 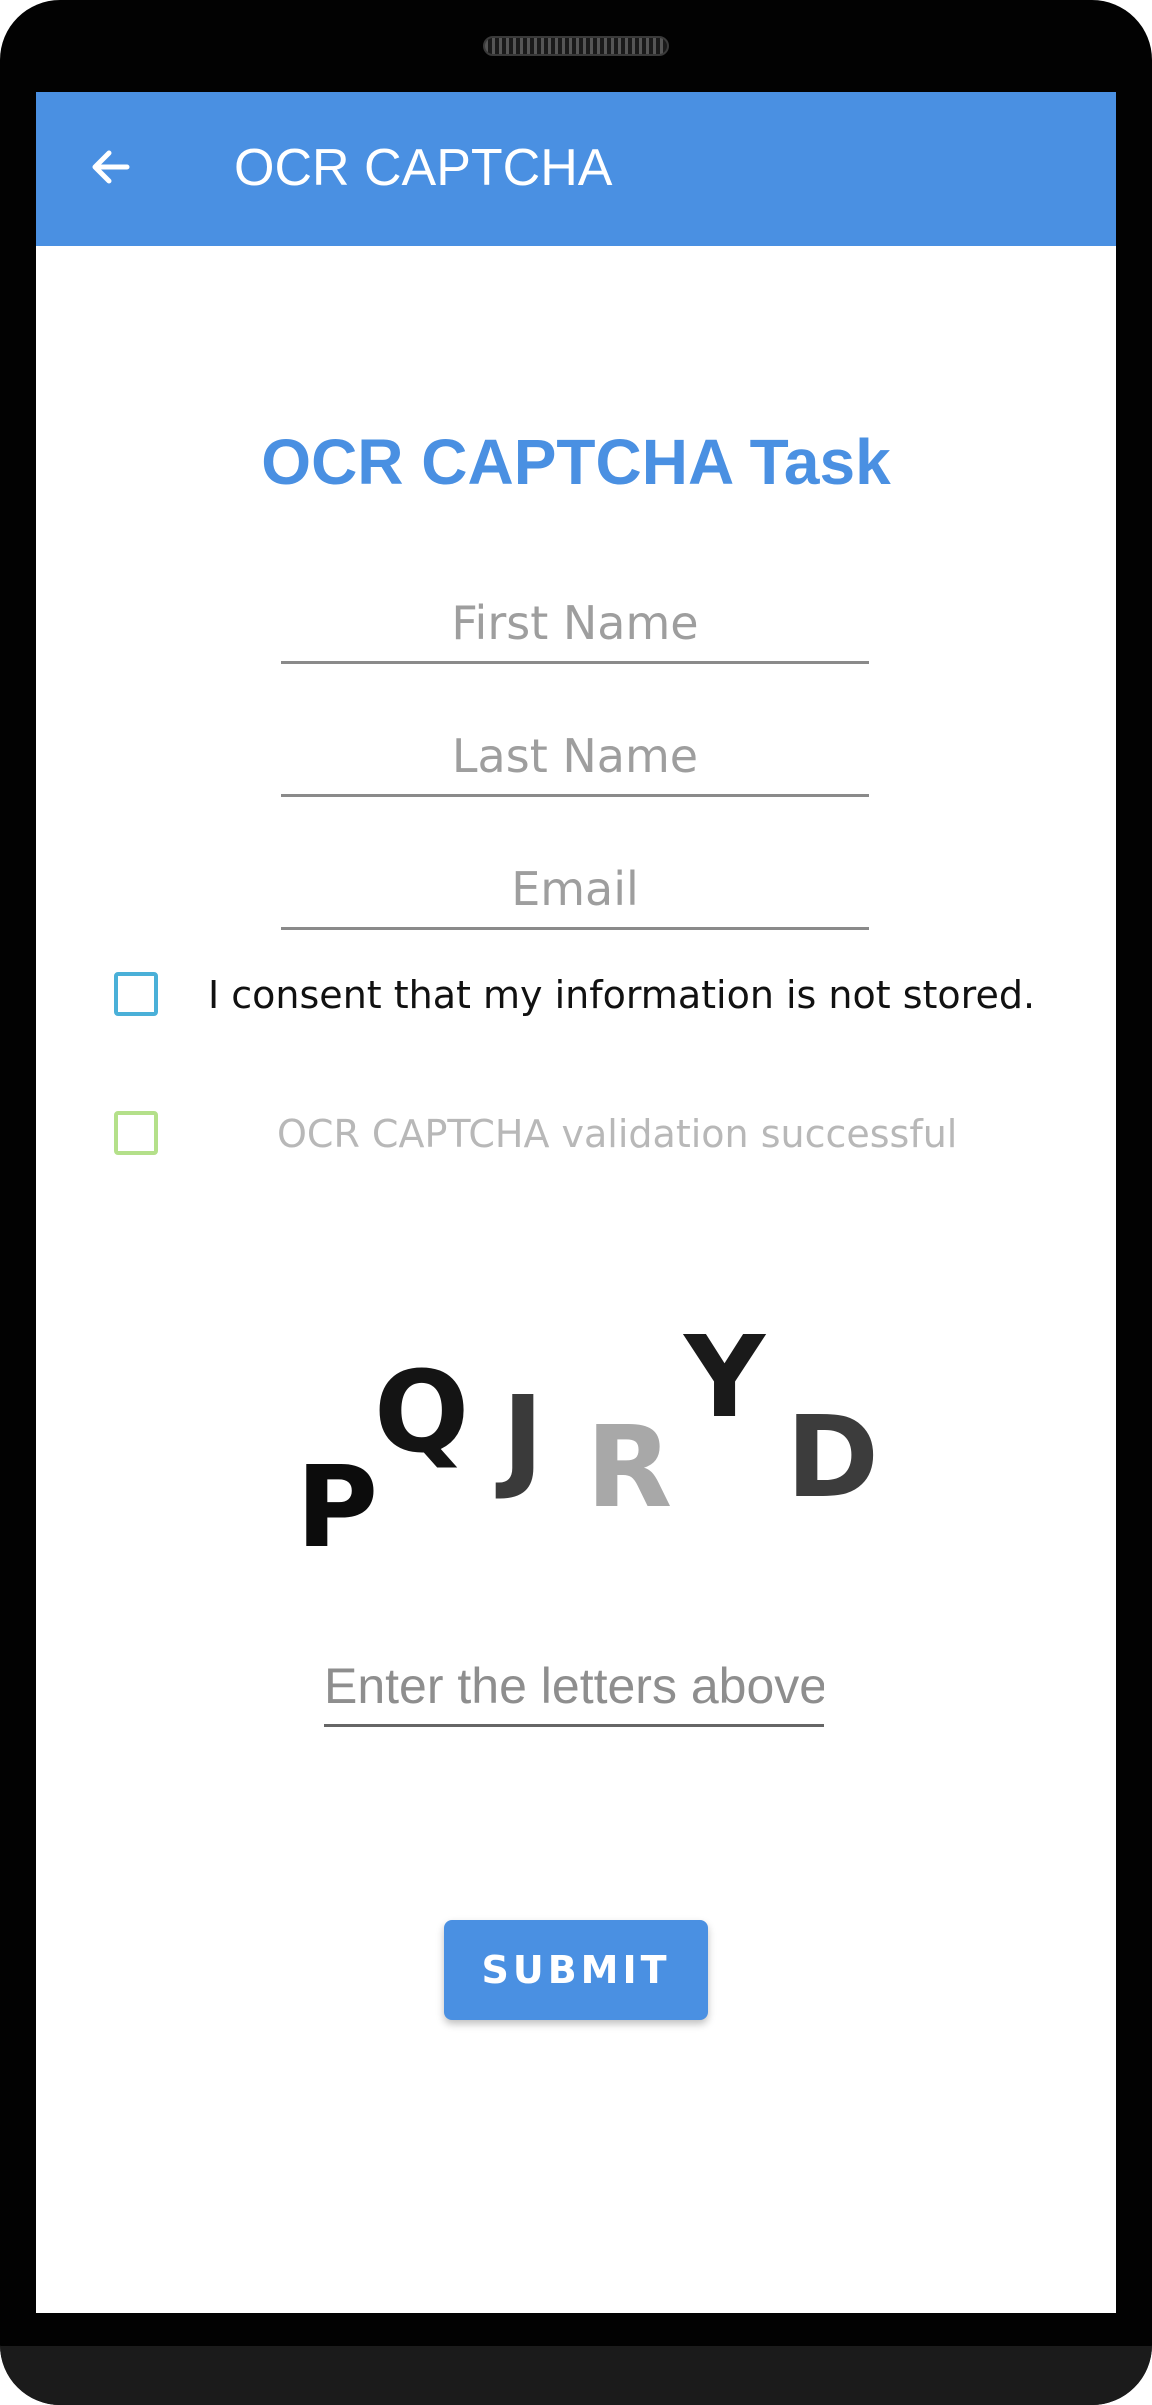 I want to click on app-bar: OCR CAPTCHA, so click(x=576, y=169).